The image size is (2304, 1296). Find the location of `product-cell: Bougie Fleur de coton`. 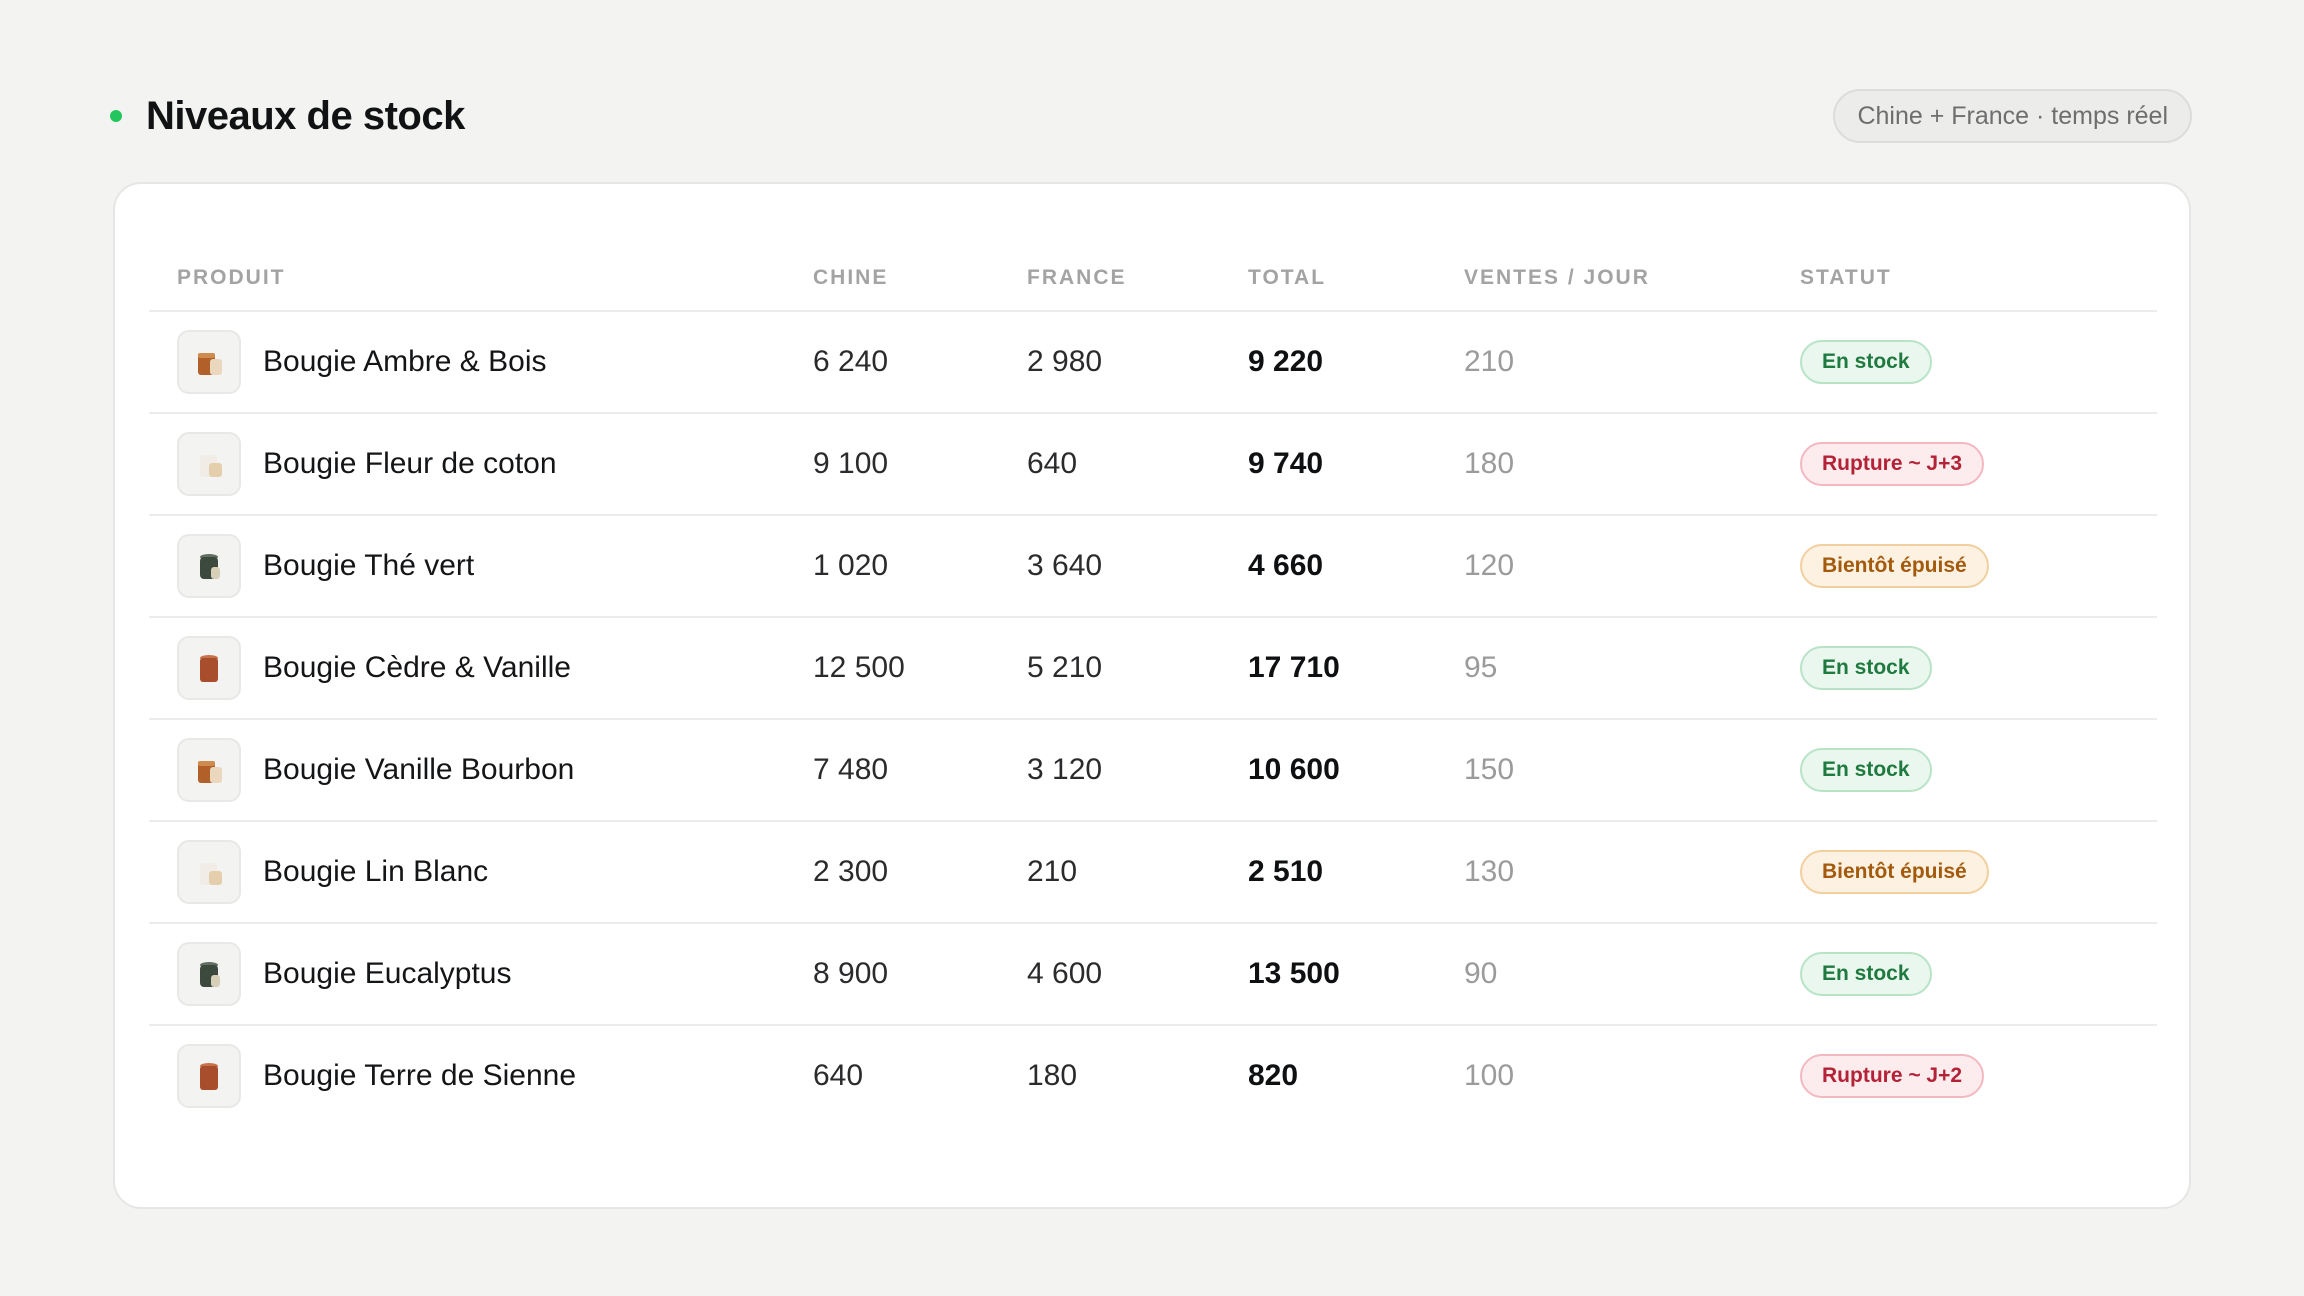

product-cell: Bougie Fleur de coton is located at coordinates (367, 464).